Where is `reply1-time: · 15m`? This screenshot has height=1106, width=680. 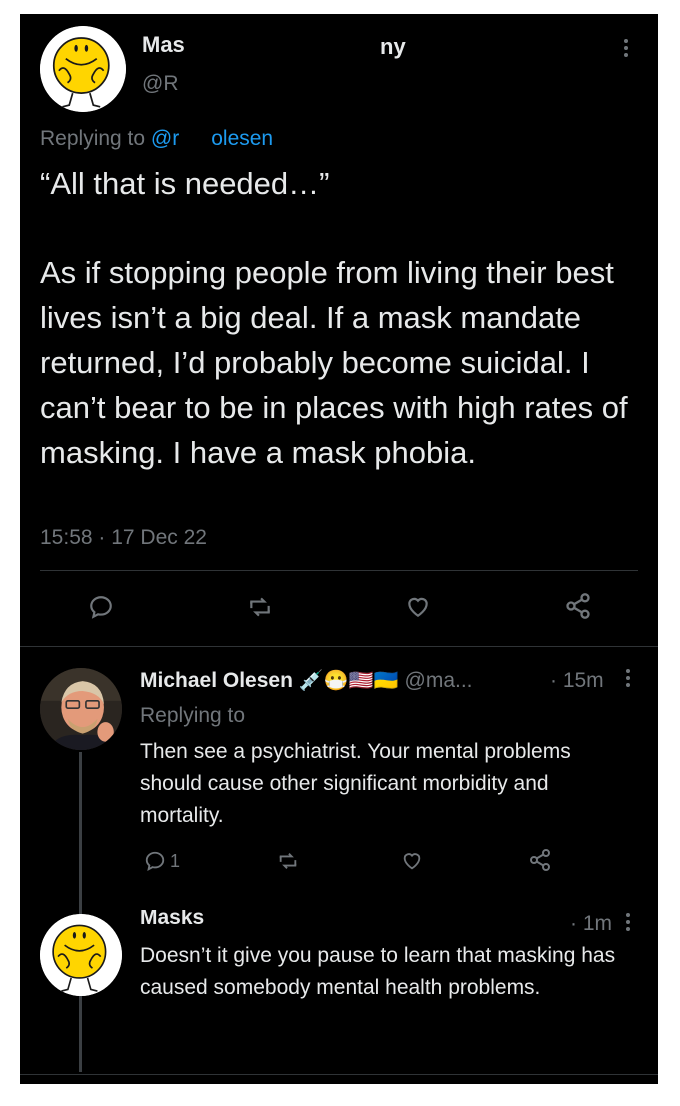 reply1-time: · 15m is located at coordinates (577, 681).